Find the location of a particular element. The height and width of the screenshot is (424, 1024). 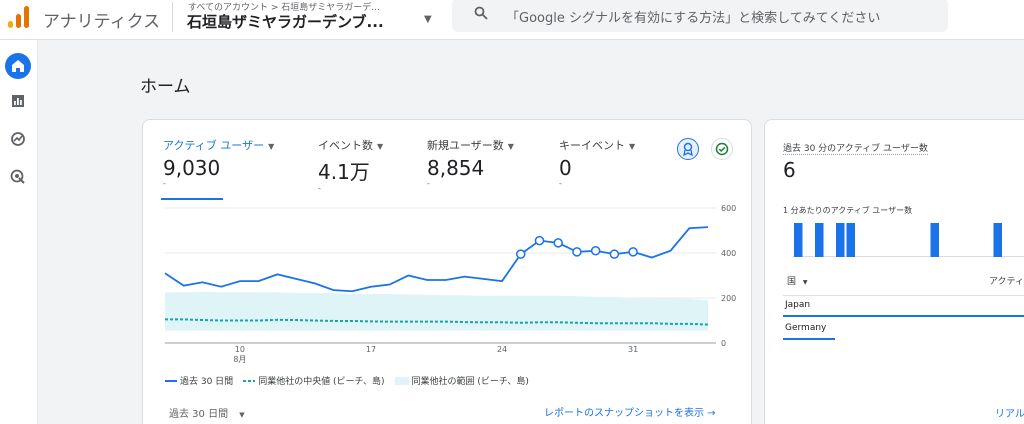

active-users-line is located at coordinates (436, 259).